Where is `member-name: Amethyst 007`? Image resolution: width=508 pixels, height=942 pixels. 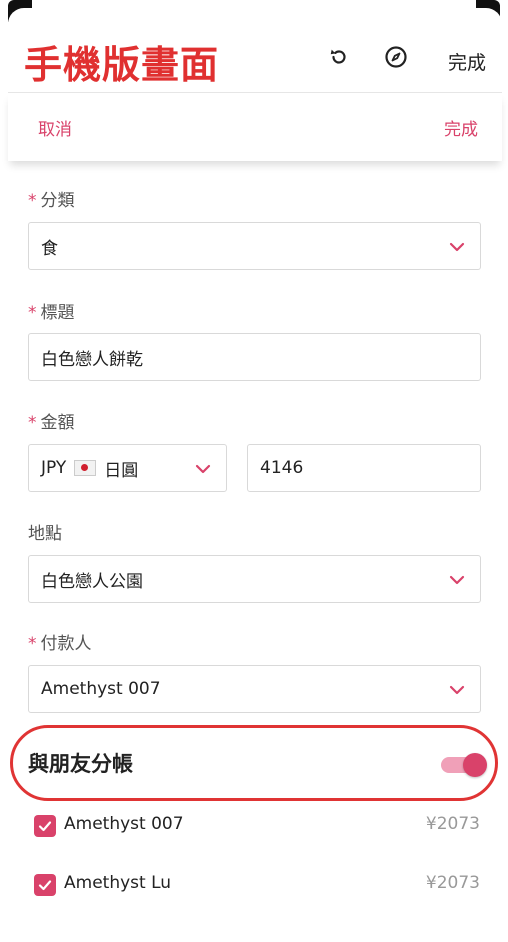 member-name: Amethyst 007 is located at coordinates (124, 824).